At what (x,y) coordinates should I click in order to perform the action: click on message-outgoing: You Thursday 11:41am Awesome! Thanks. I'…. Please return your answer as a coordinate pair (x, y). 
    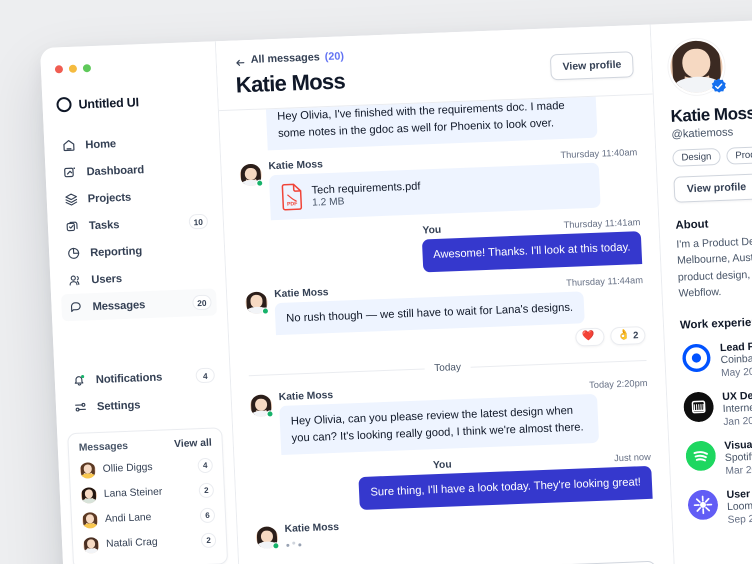
    Looking at the image, I should click on (442, 248).